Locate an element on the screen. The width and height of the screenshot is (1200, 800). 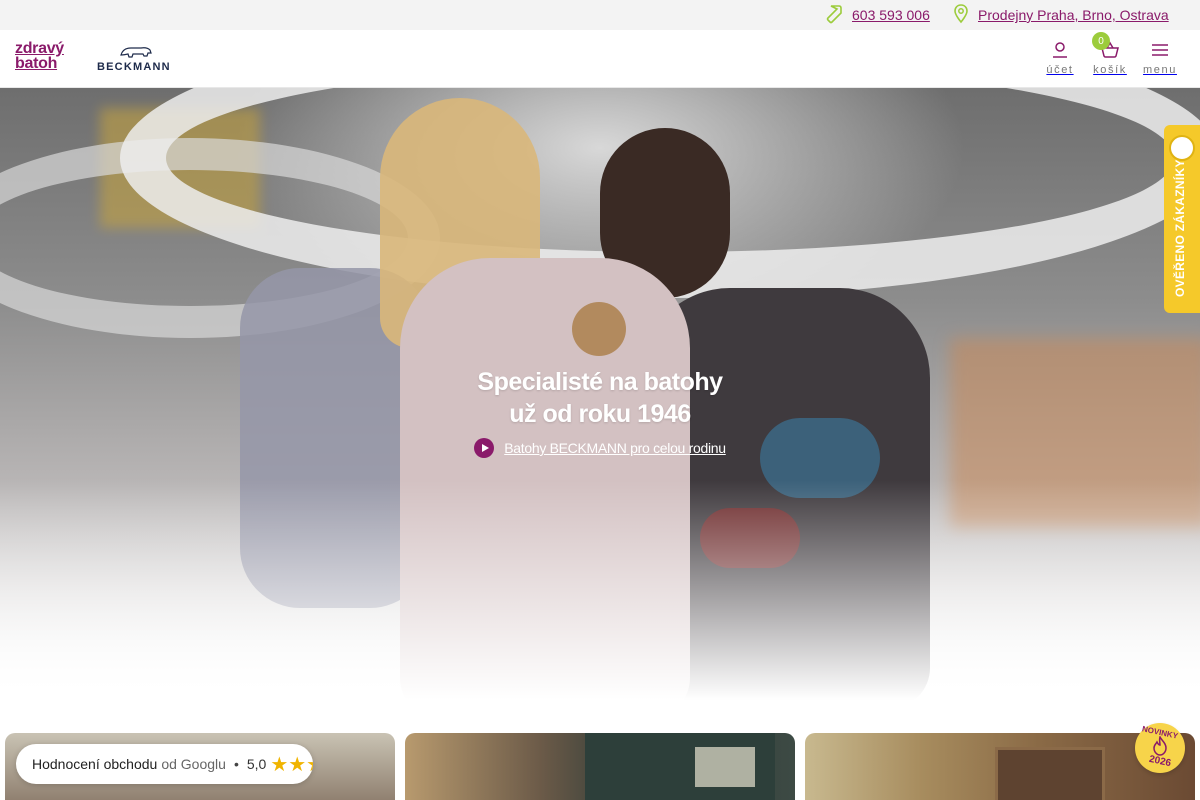
menu-button: menu is located at coordinates (1160, 60).